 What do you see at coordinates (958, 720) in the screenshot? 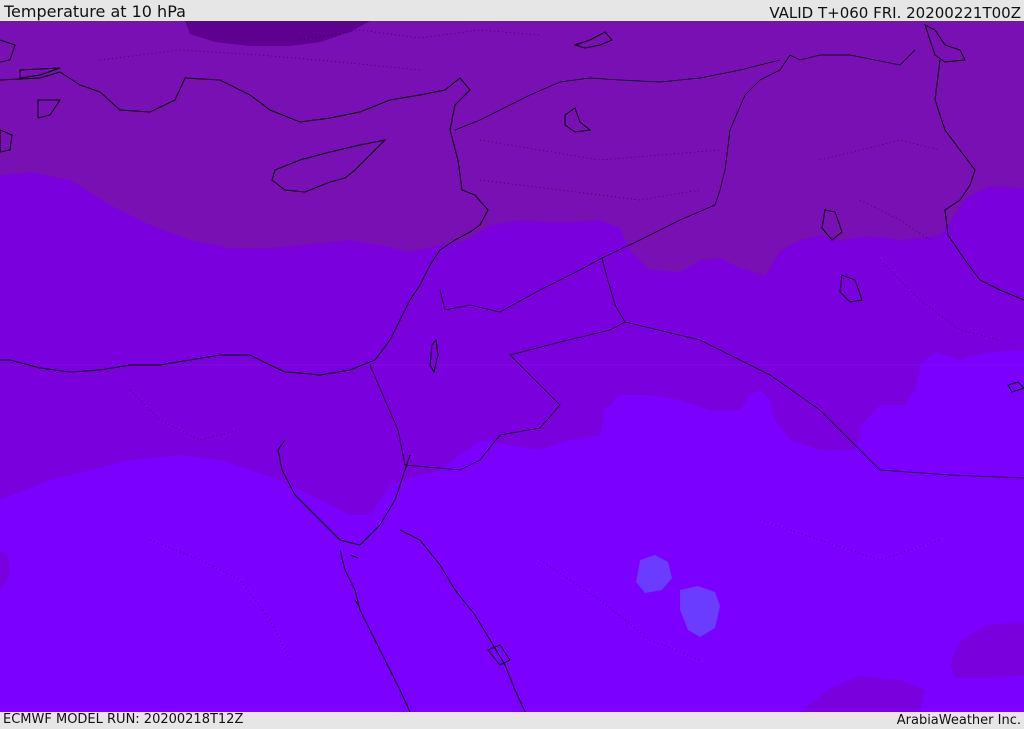
I see `credit-text: ArabiaWeather Inc.` at bounding box center [958, 720].